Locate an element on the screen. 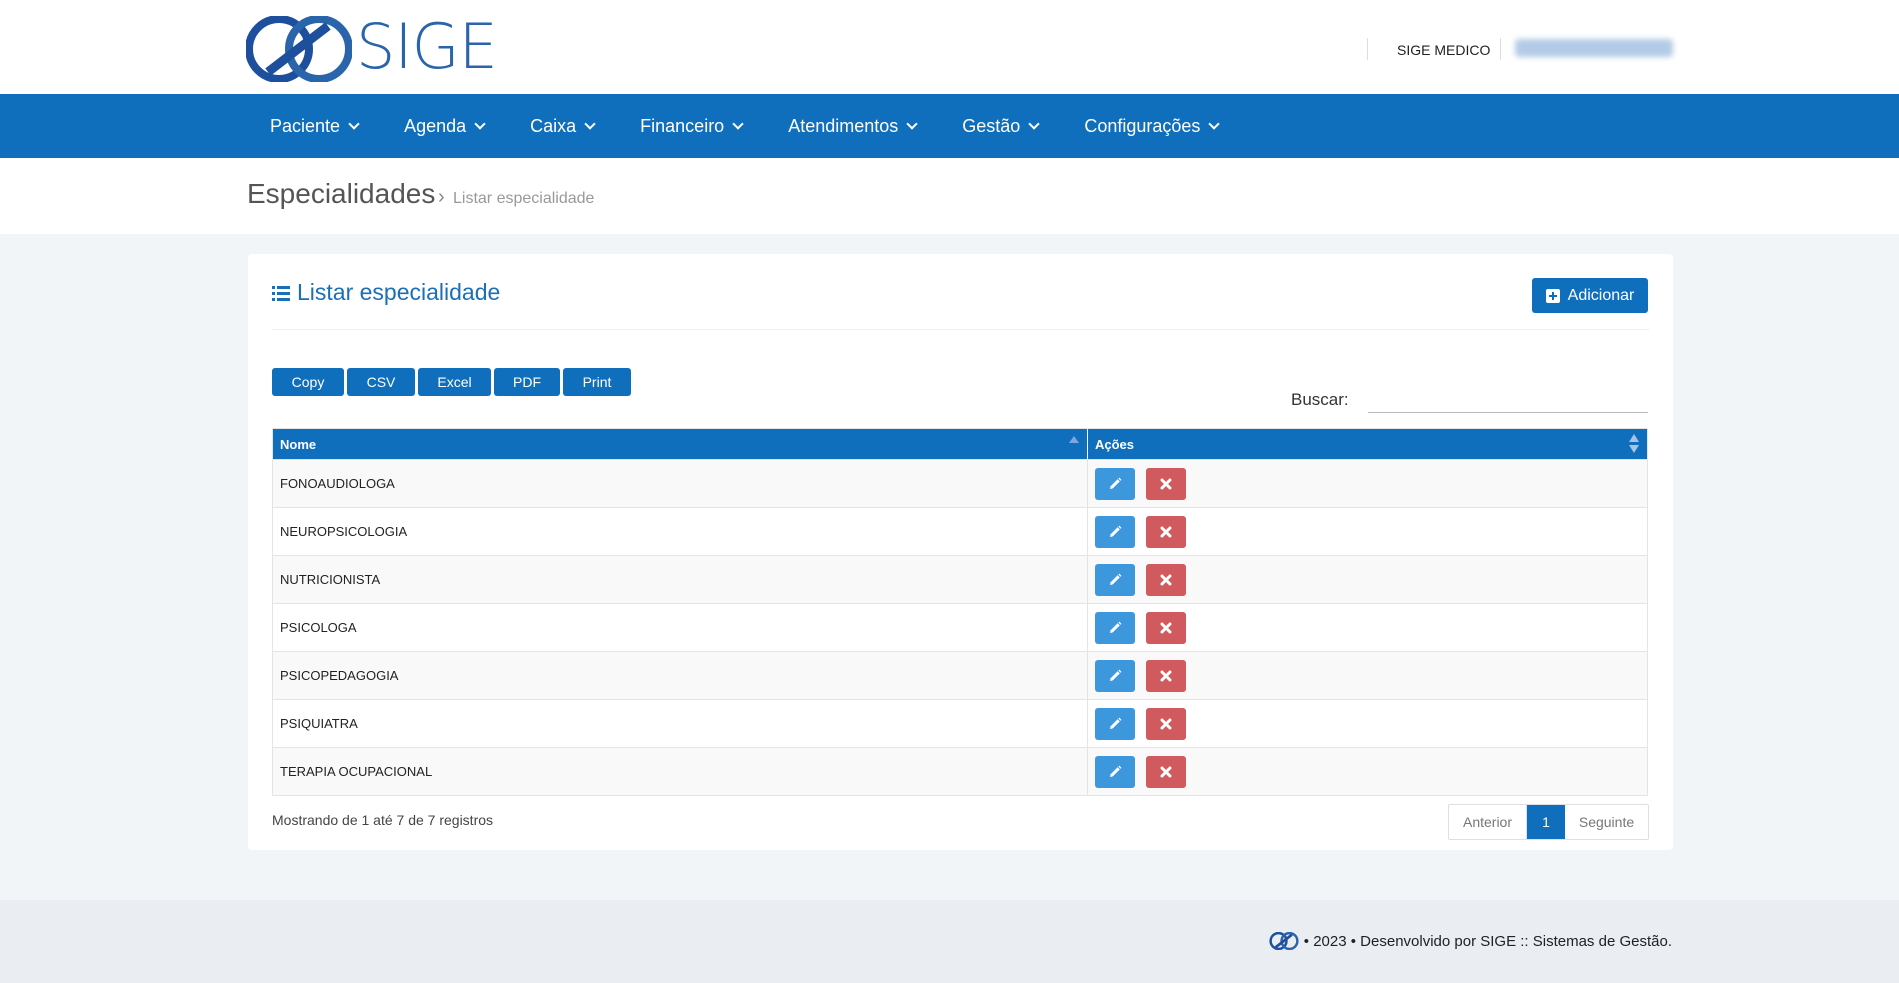 The width and height of the screenshot is (1899, 983). list-icon is located at coordinates (281, 293).